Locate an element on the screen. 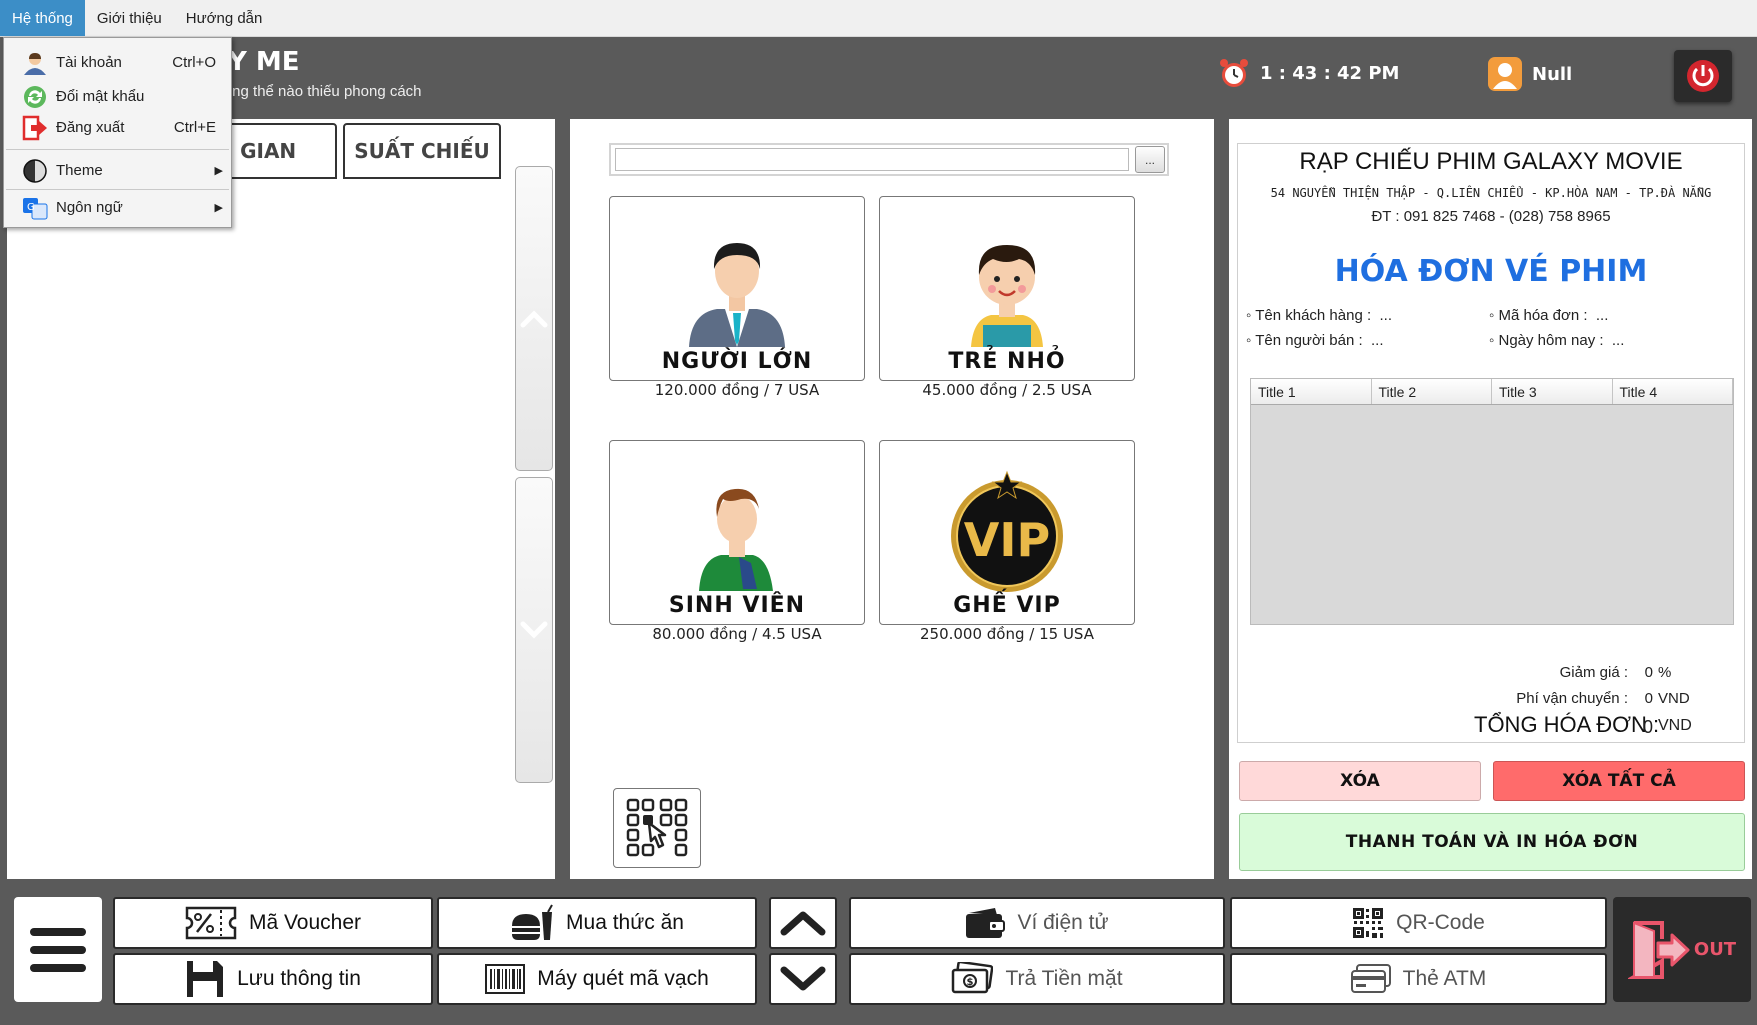 This screenshot has height=1025, width=1757. seat-grid-touch-icon is located at coordinates (657, 827).